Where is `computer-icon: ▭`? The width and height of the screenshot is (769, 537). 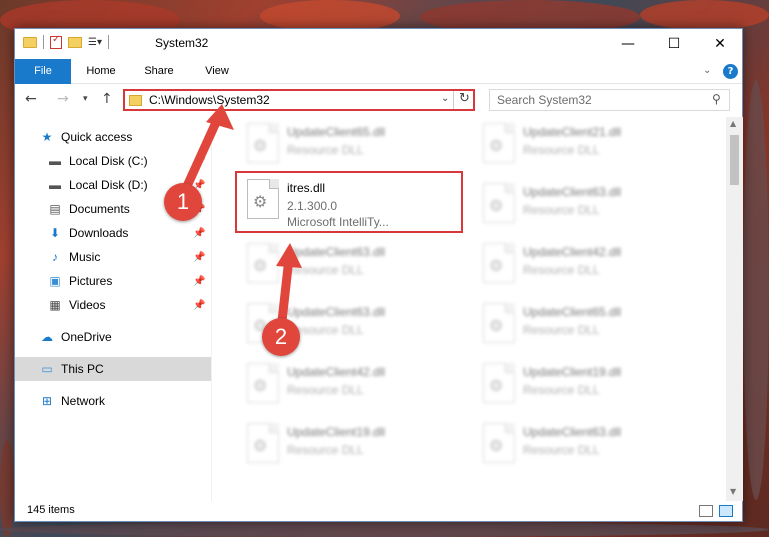 computer-icon: ▭ is located at coordinates (47, 369).